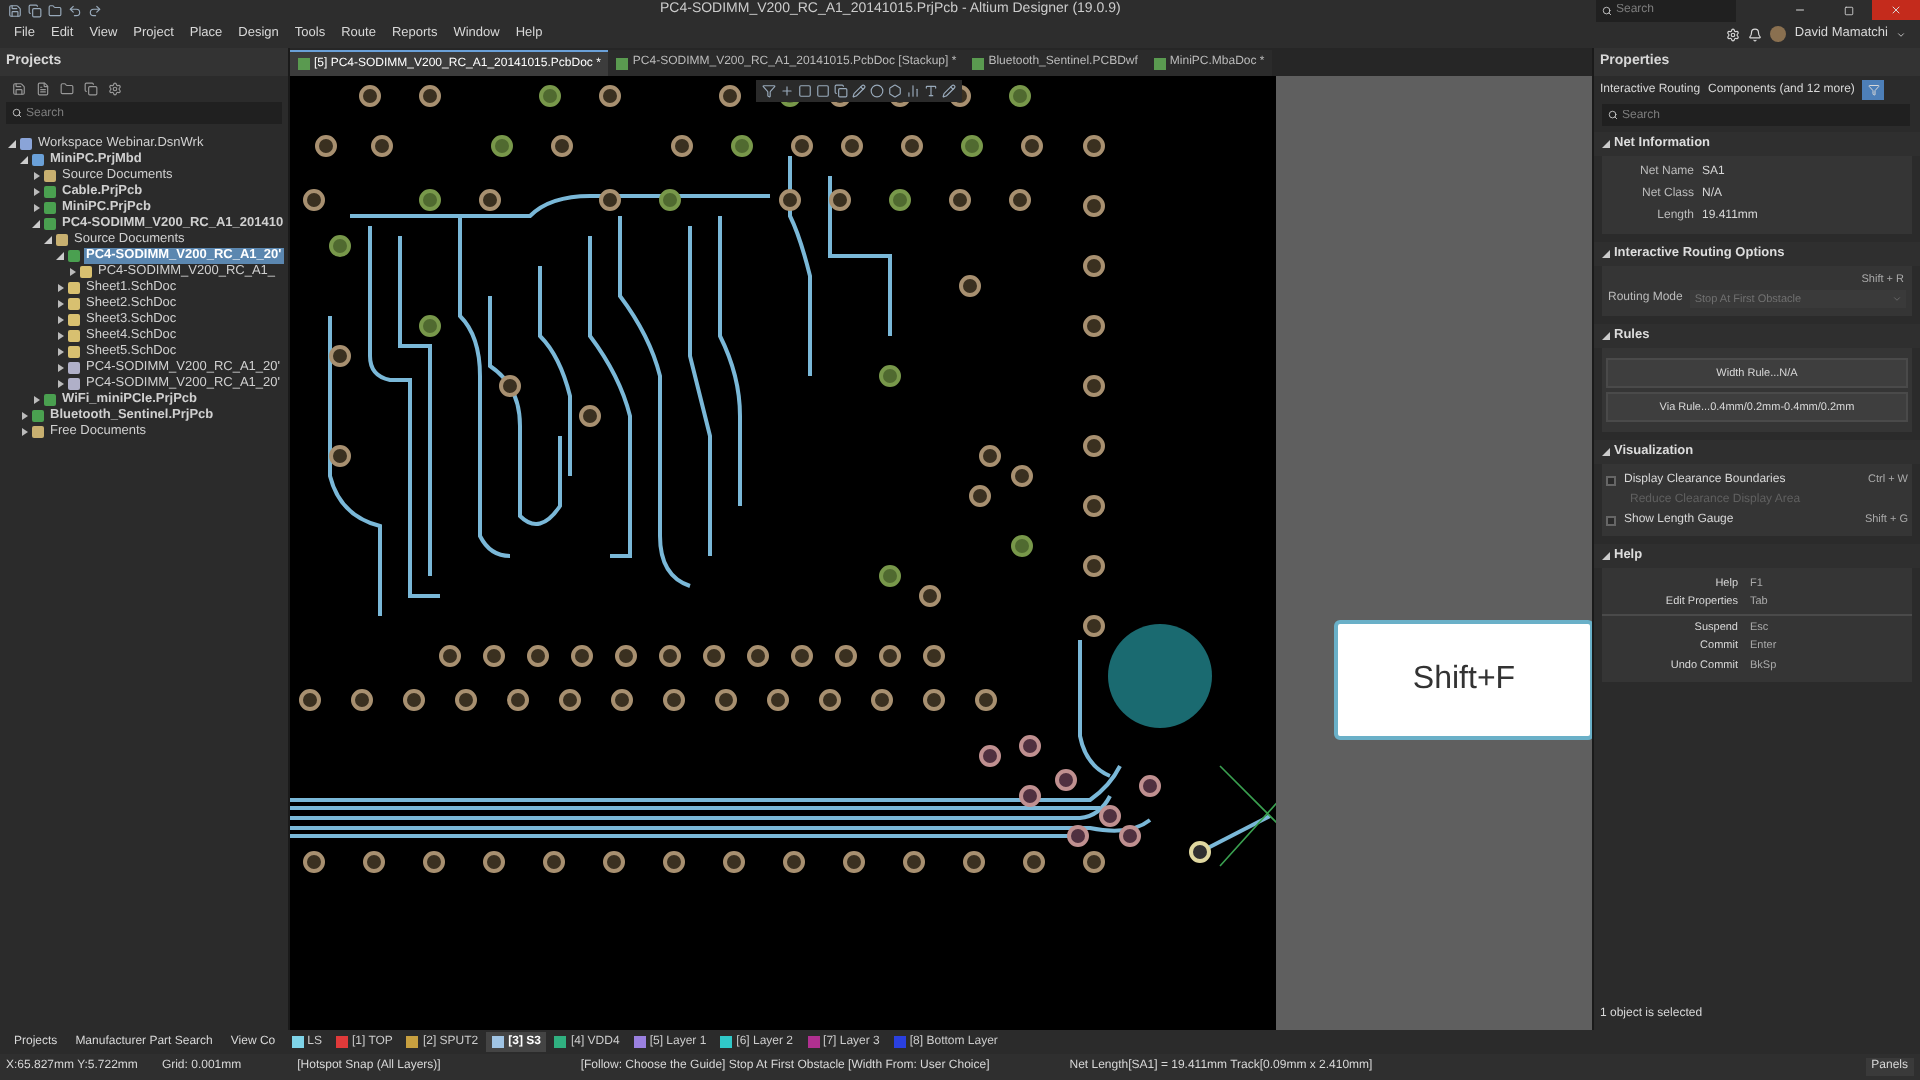 This screenshot has width=1920, height=1080. What do you see at coordinates (95, 10) in the screenshot?
I see `redo-icon` at bounding box center [95, 10].